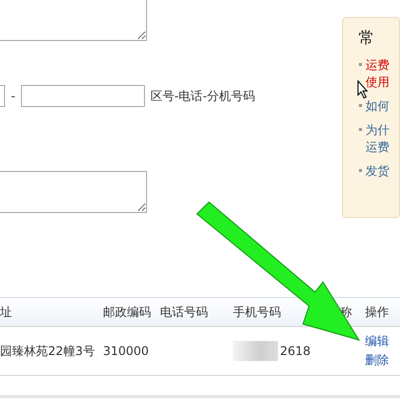 The image size is (400, 400). I want to click on table-cell-text: 园臻林苑22幢3号, so click(48, 351).